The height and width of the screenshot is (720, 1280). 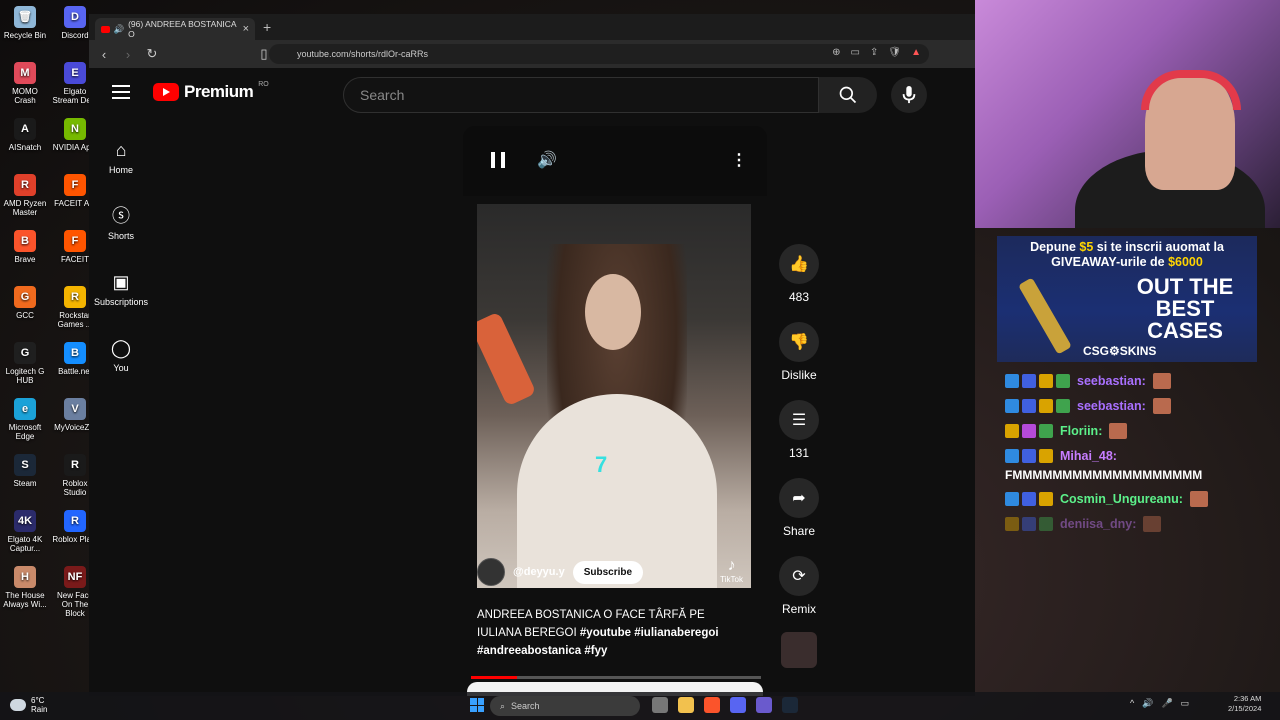 I want to click on search-button, so click(x=848, y=95).